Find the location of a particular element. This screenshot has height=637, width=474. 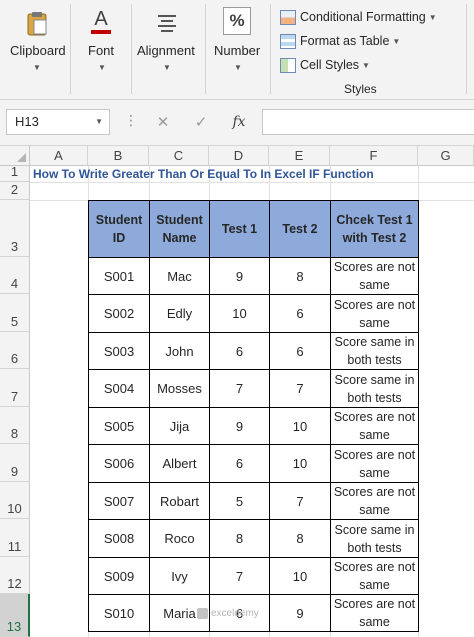

more-options-icon: ⋮ is located at coordinates (131, 120).